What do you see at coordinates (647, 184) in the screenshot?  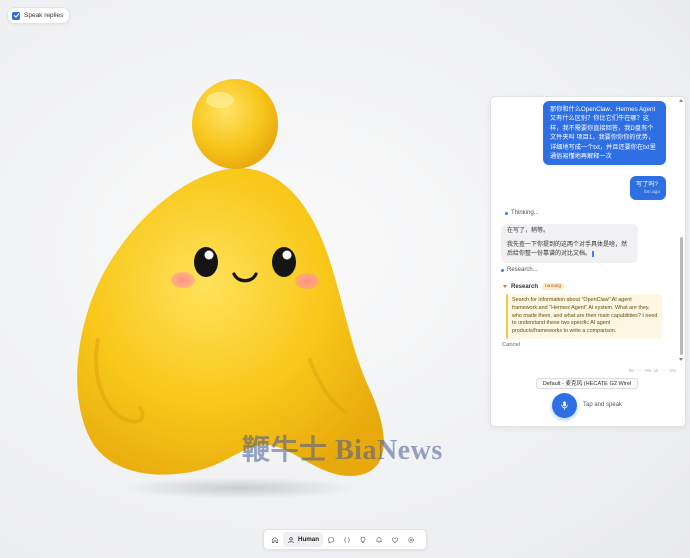 I see `user-message-text: 写了吗?` at bounding box center [647, 184].